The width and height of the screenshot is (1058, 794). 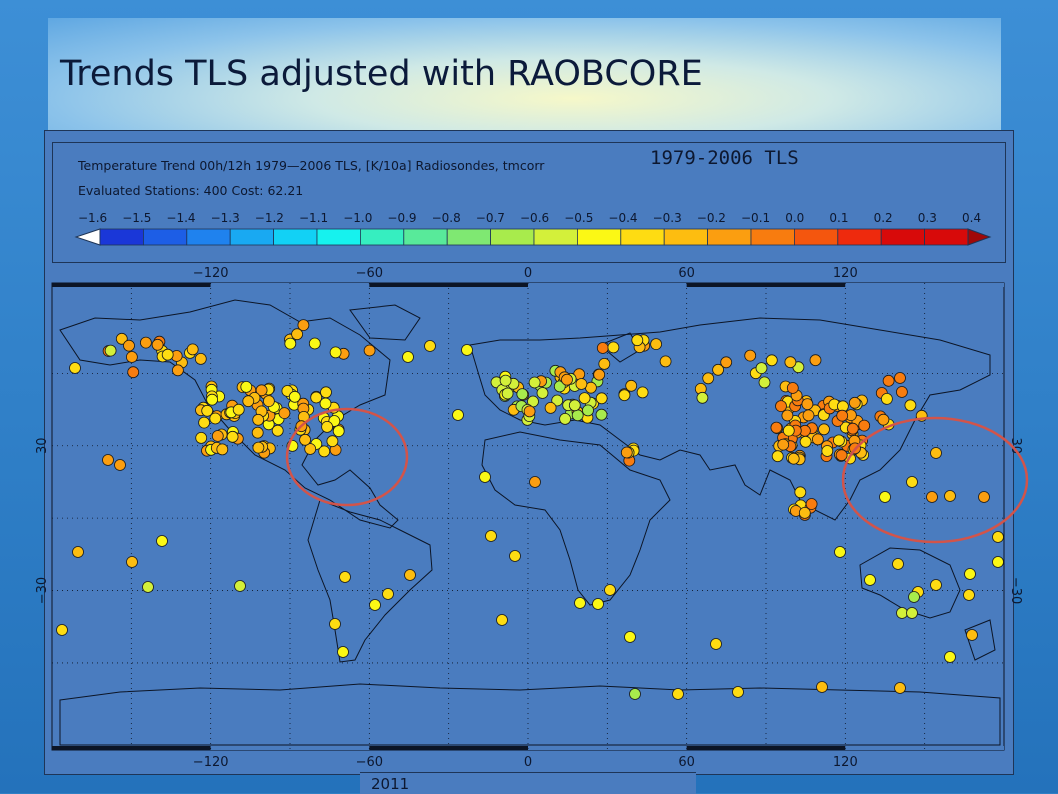 I want to click on top-axis-label: −60, so click(x=369, y=273).